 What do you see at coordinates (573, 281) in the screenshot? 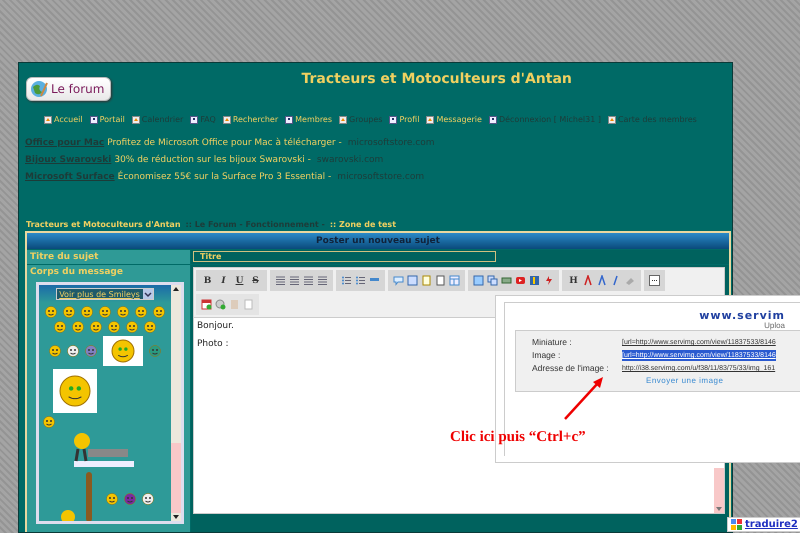
I see `format-button: H` at bounding box center [573, 281].